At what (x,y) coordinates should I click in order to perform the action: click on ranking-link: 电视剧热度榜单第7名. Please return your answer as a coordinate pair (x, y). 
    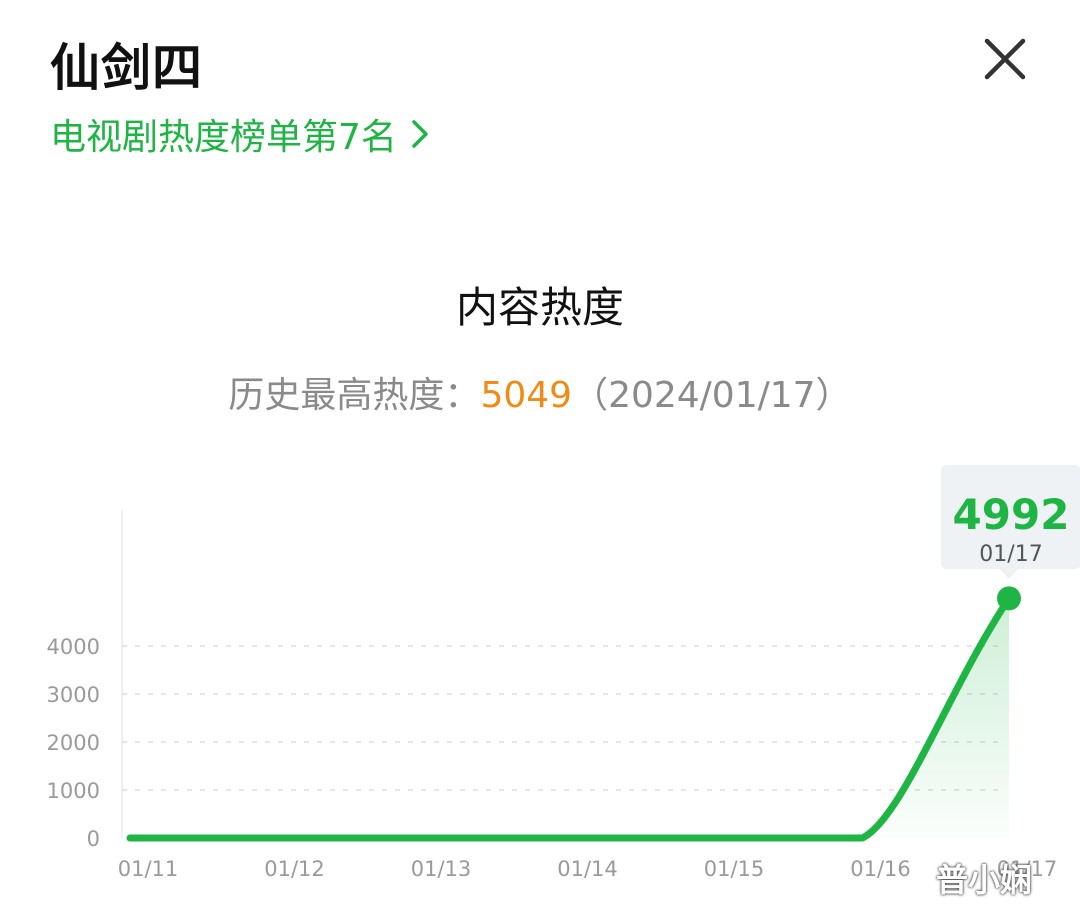
    Looking at the image, I should click on (241, 134).